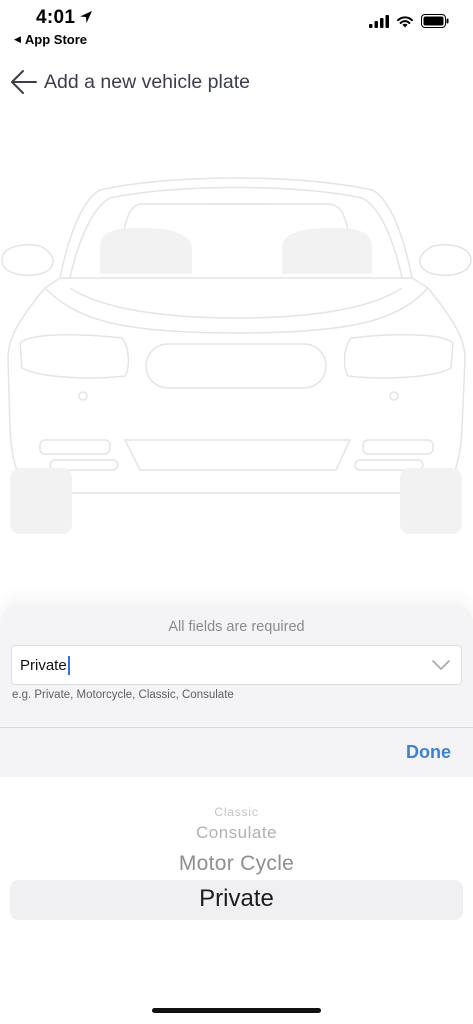 Image resolution: width=473 pixels, height=1024 pixels. What do you see at coordinates (56, 17) in the screenshot?
I see `status-time: 4:01` at bounding box center [56, 17].